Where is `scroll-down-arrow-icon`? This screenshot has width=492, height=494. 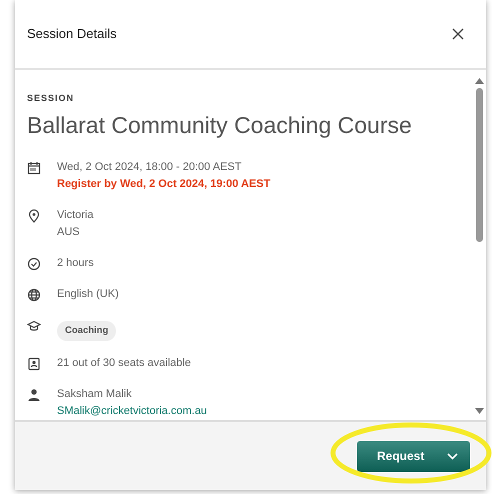 scroll-down-arrow-icon is located at coordinates (479, 411).